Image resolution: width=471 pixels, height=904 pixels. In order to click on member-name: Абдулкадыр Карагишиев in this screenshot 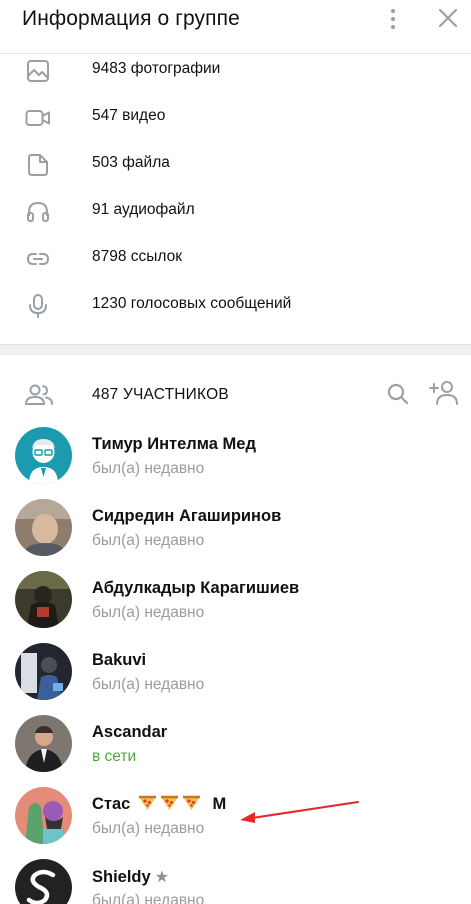, I will do `click(196, 588)`.